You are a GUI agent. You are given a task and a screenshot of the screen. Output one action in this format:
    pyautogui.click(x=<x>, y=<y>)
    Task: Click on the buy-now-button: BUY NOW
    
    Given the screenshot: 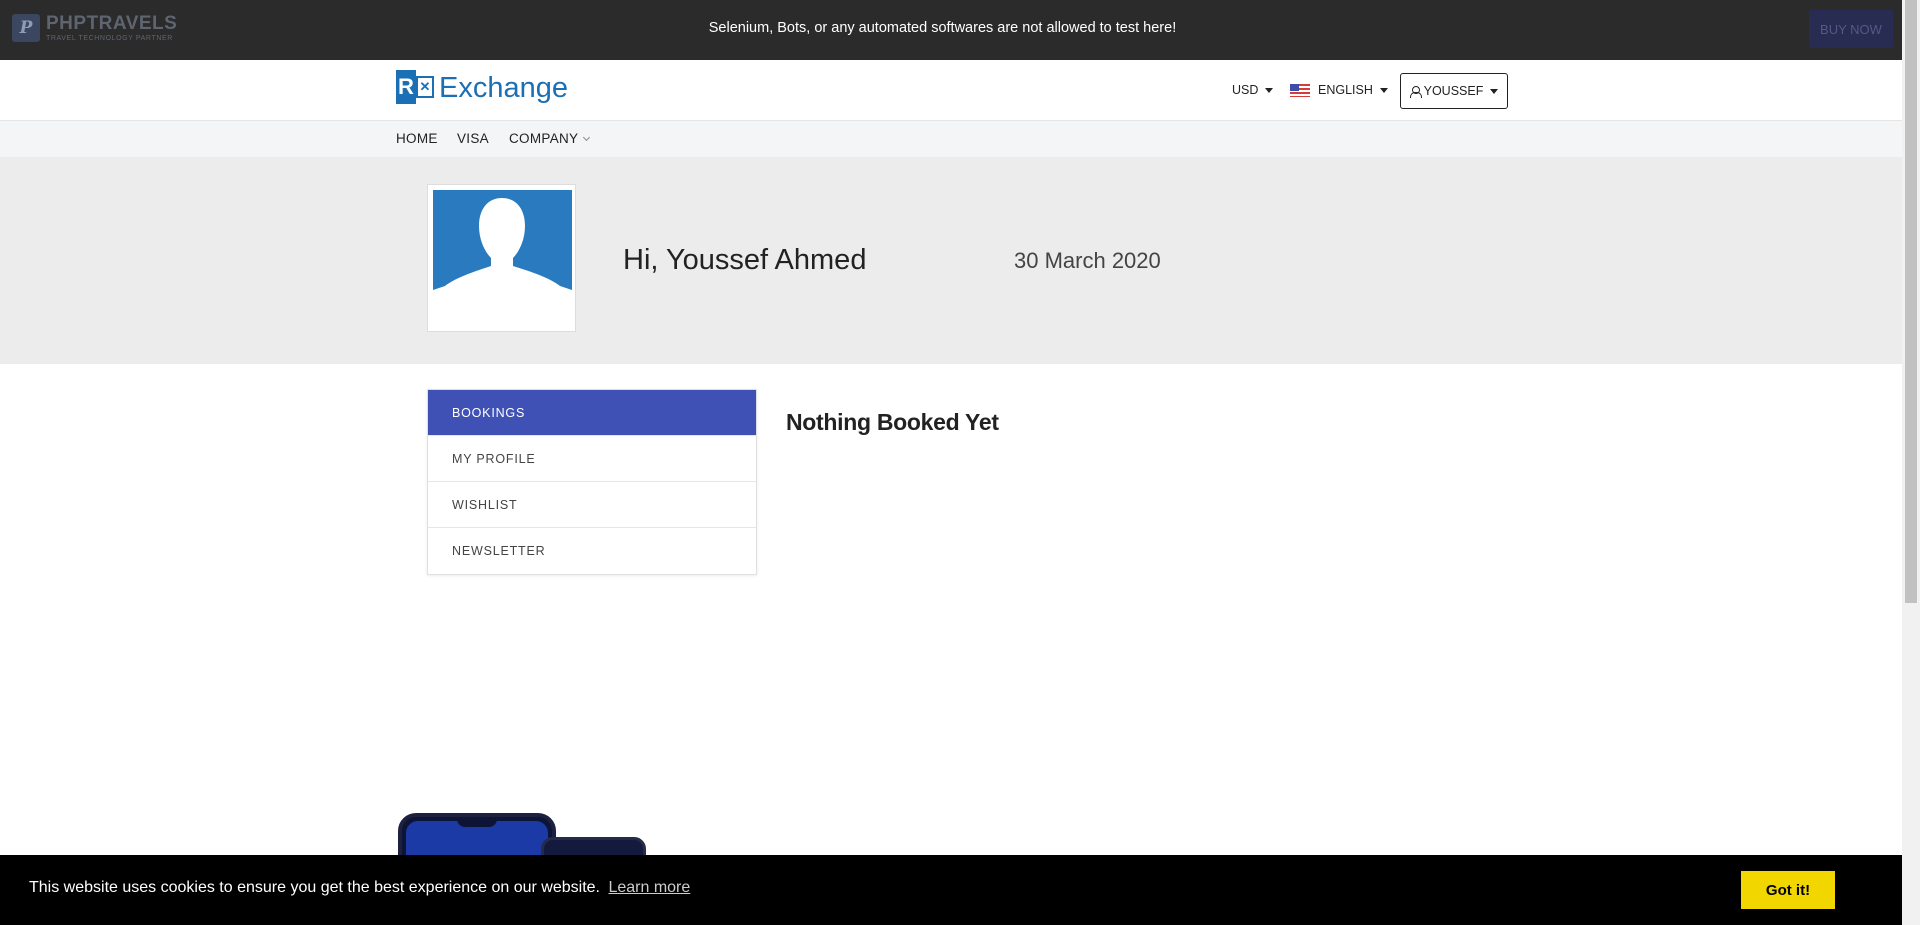 What is the action you would take?
    pyautogui.click(x=1851, y=29)
    